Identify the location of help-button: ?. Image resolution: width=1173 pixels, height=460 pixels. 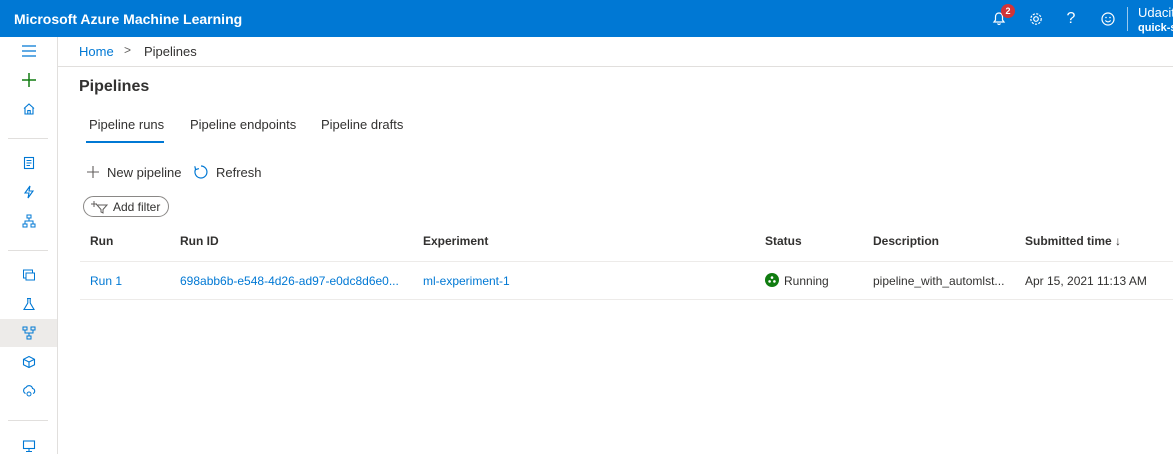
(1071, 19).